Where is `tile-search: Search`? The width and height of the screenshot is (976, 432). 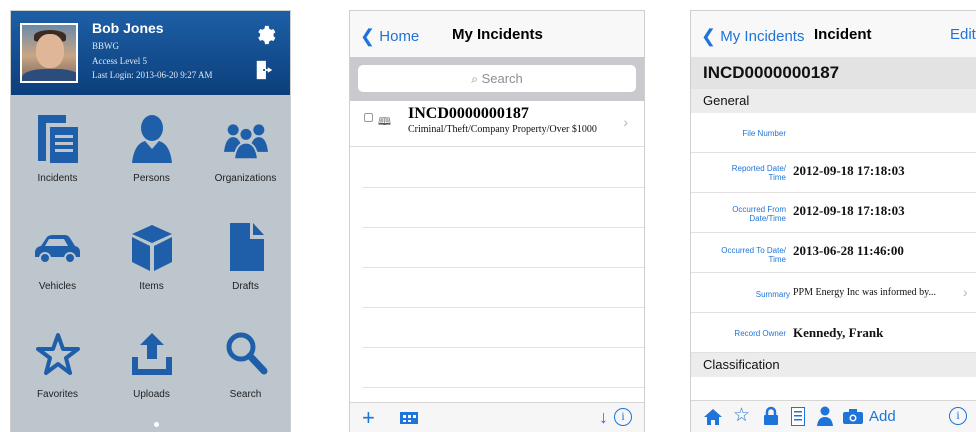 tile-search: Search is located at coordinates (244, 365).